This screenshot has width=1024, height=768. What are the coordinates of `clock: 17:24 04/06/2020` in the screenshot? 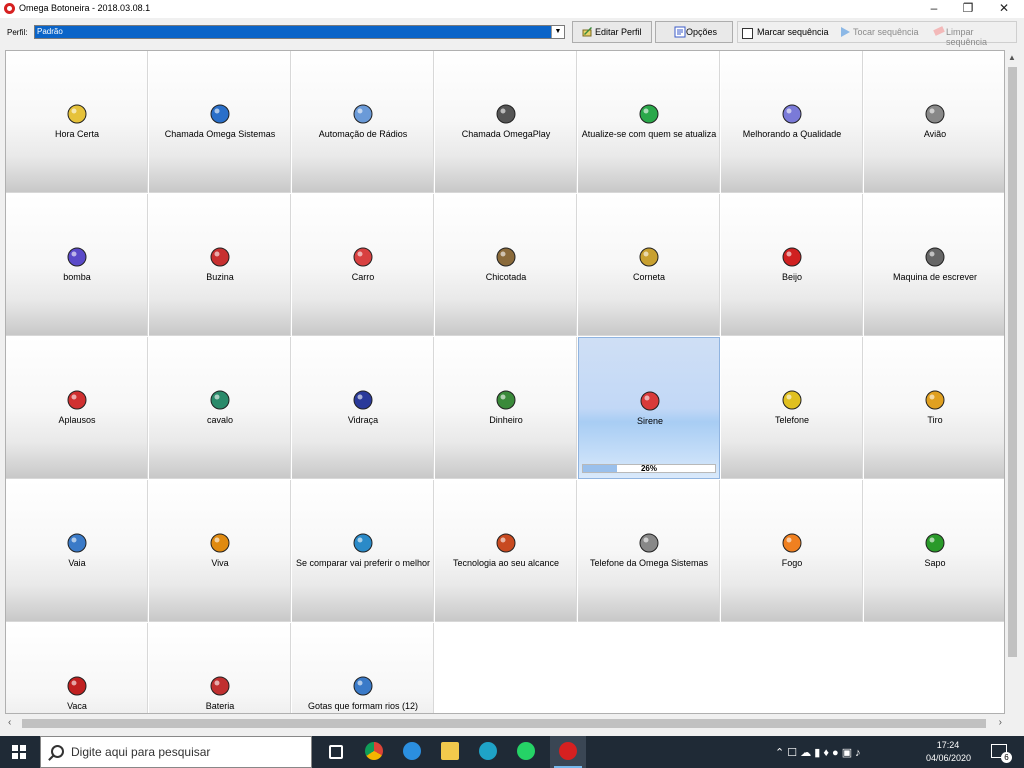 It's located at (949, 752).